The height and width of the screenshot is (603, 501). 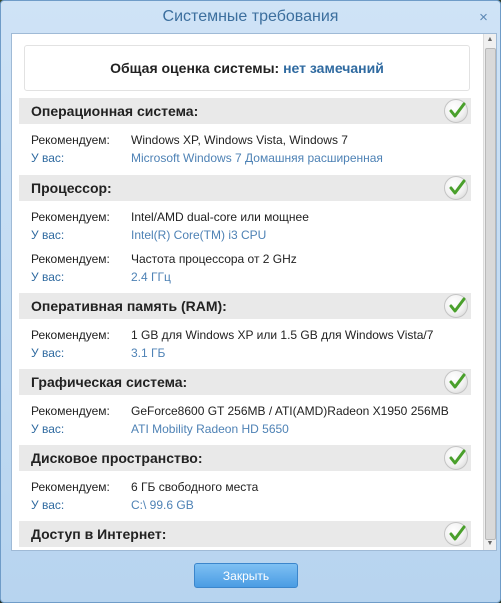 I want to click on section-internet: Доступ в Интернет:, so click(x=245, y=534).